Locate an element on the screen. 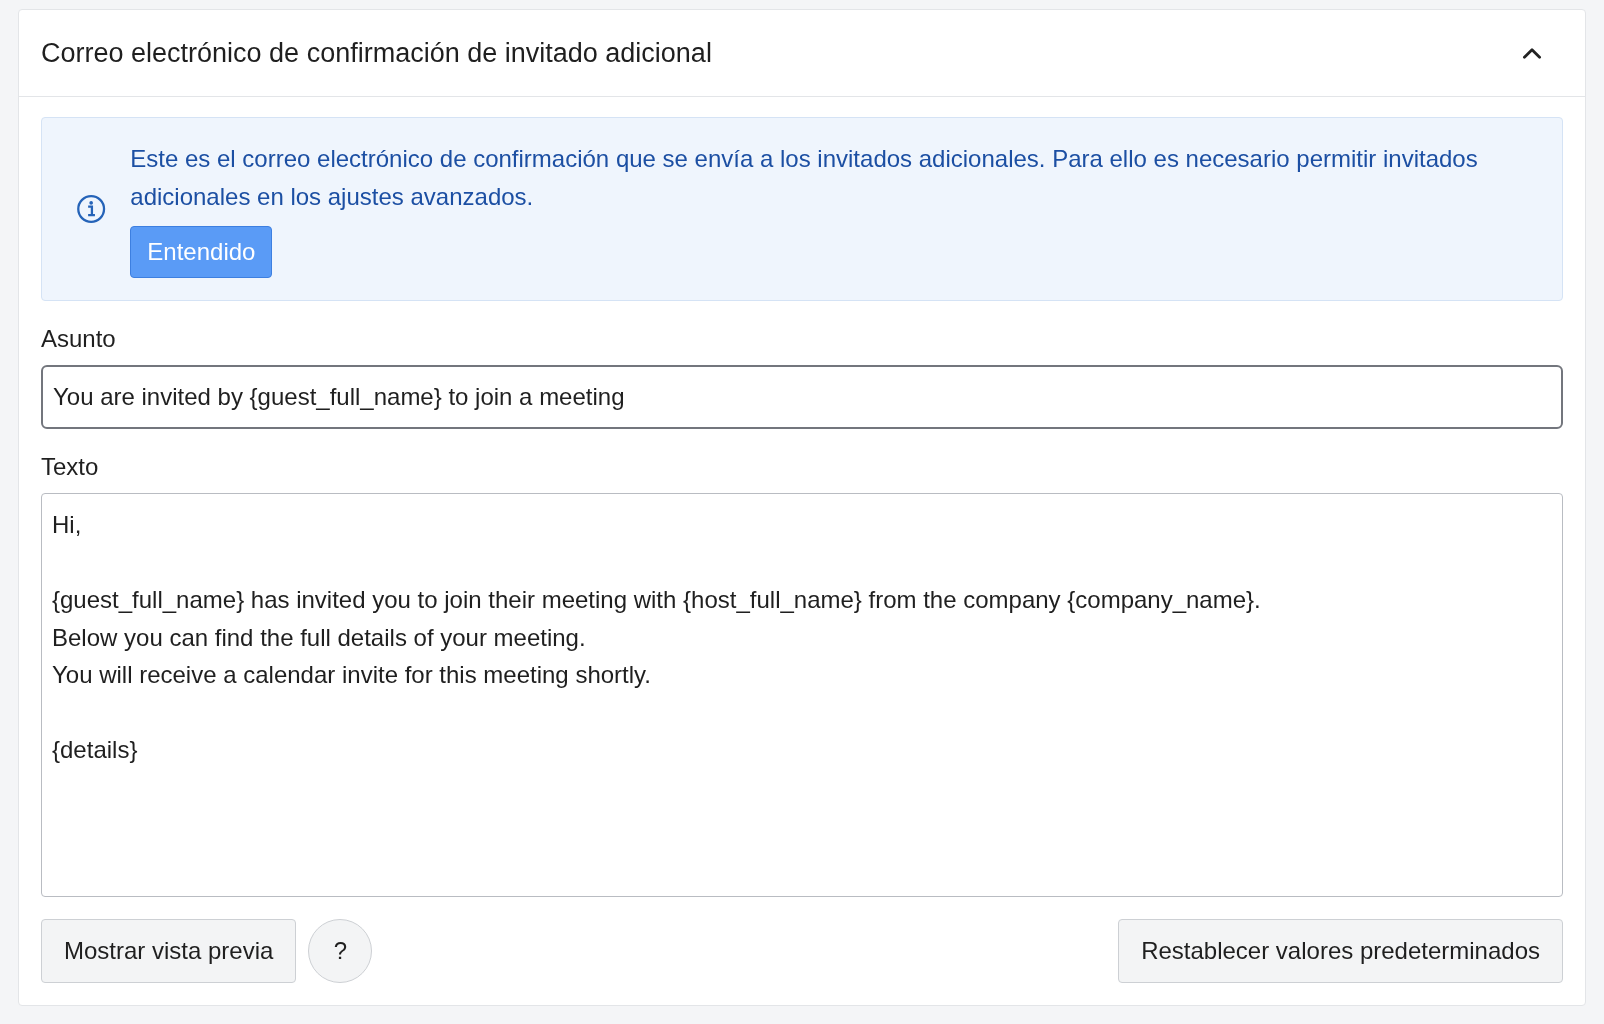  subject-label: Asunto is located at coordinates (79, 339).